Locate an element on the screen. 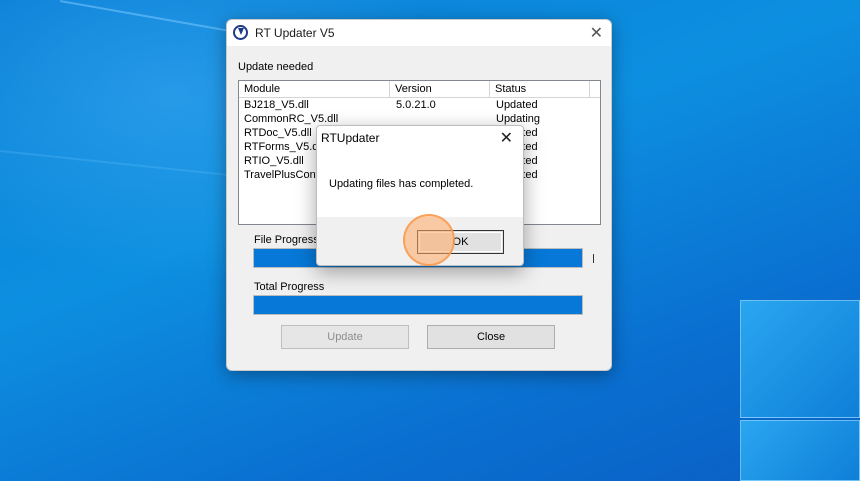 The width and height of the screenshot is (860, 481). module-name: RTIO_V5.dll is located at coordinates (274, 161).